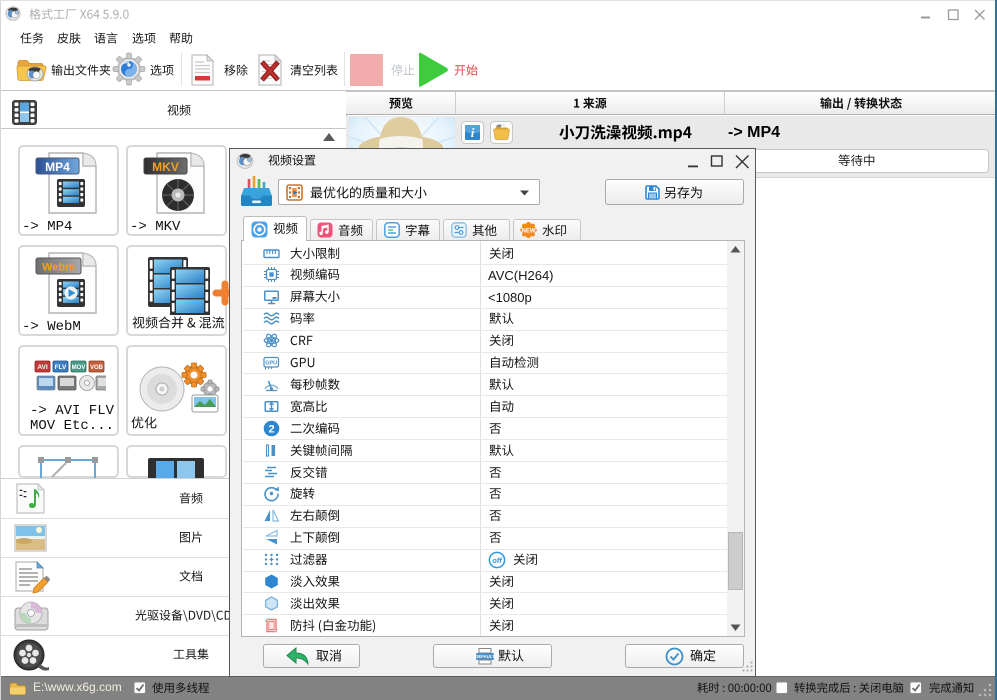  What do you see at coordinates (165, 167) in the screenshot?
I see `svg-text: MKV` at bounding box center [165, 167].